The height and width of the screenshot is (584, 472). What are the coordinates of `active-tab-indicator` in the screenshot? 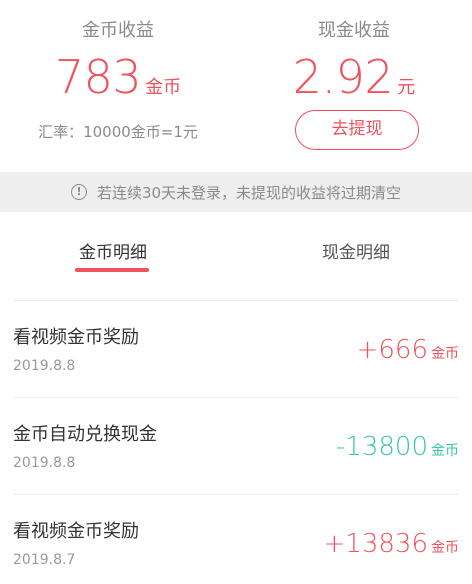 It's located at (112, 270).